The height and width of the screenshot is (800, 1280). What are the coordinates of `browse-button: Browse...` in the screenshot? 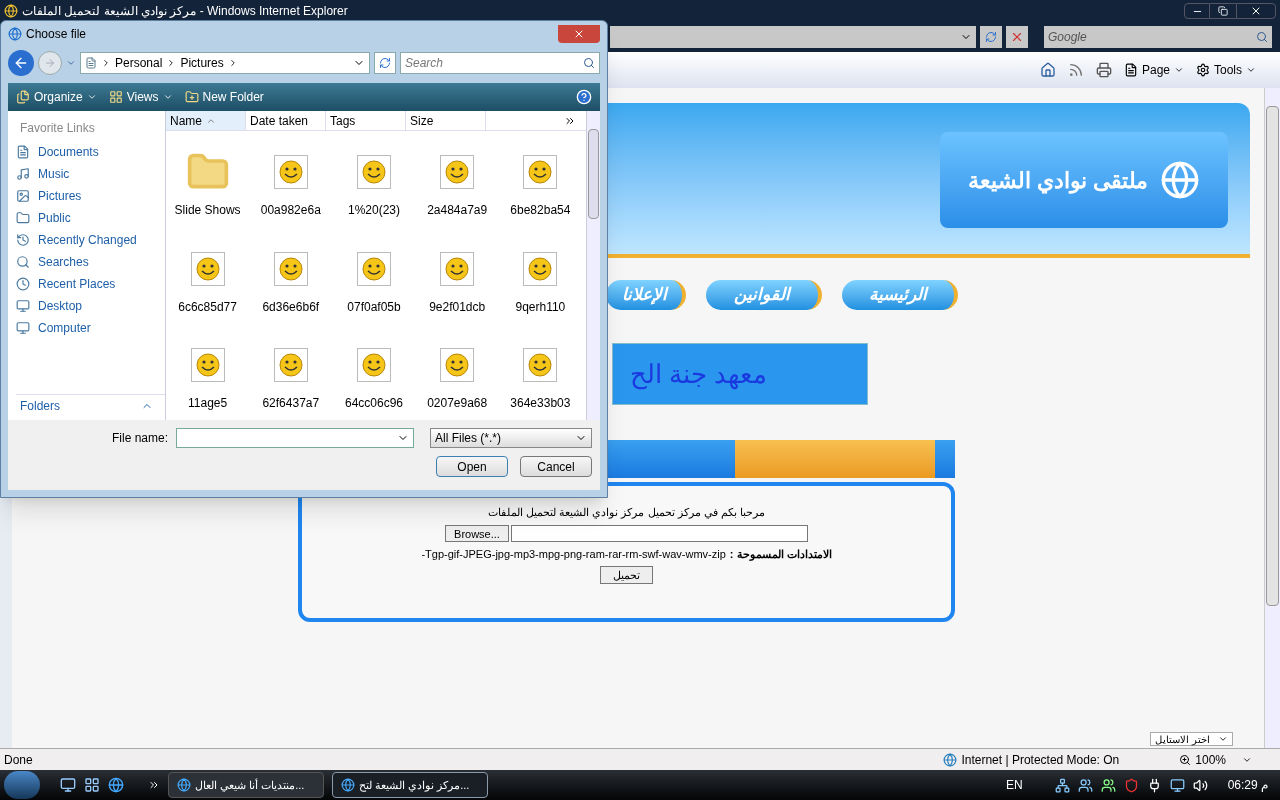 It's located at (477, 533).